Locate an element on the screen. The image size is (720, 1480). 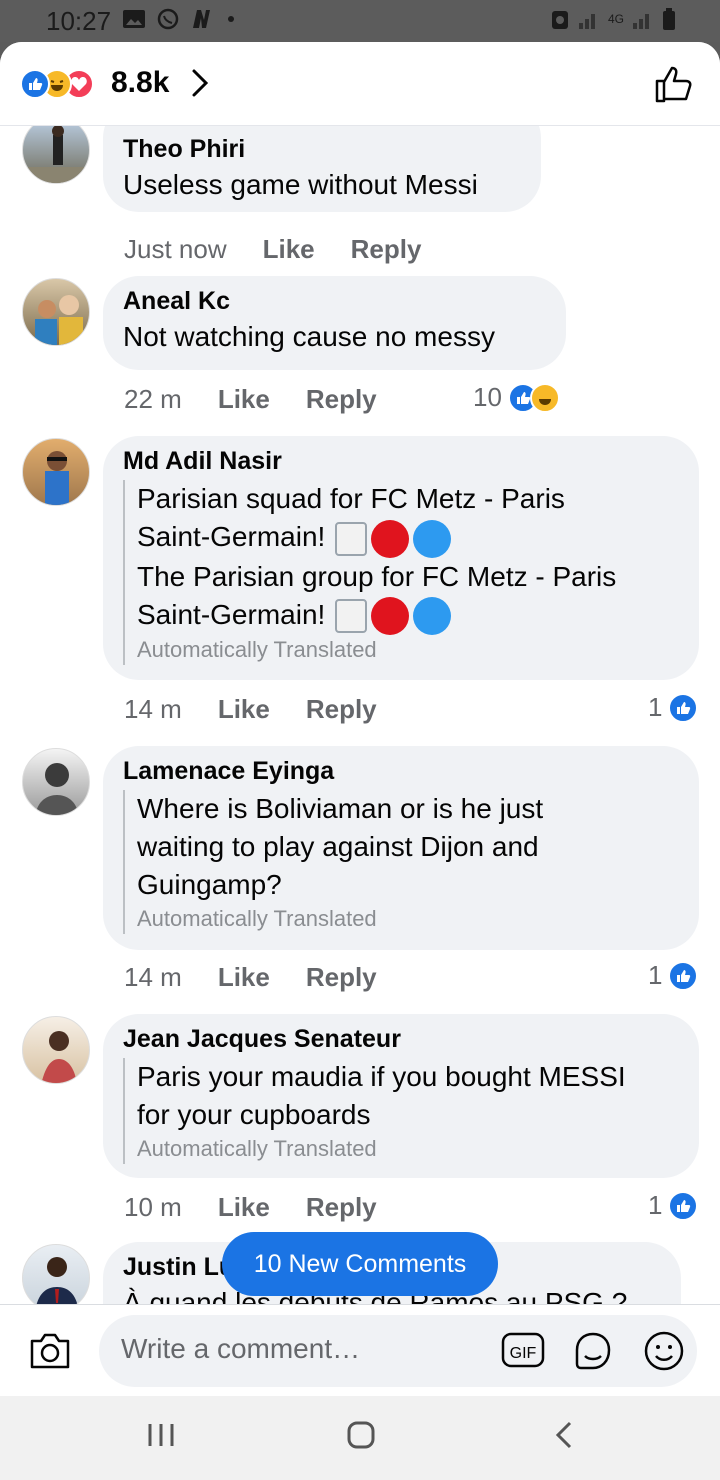
gallery-icon is located at coordinates (134, 19).